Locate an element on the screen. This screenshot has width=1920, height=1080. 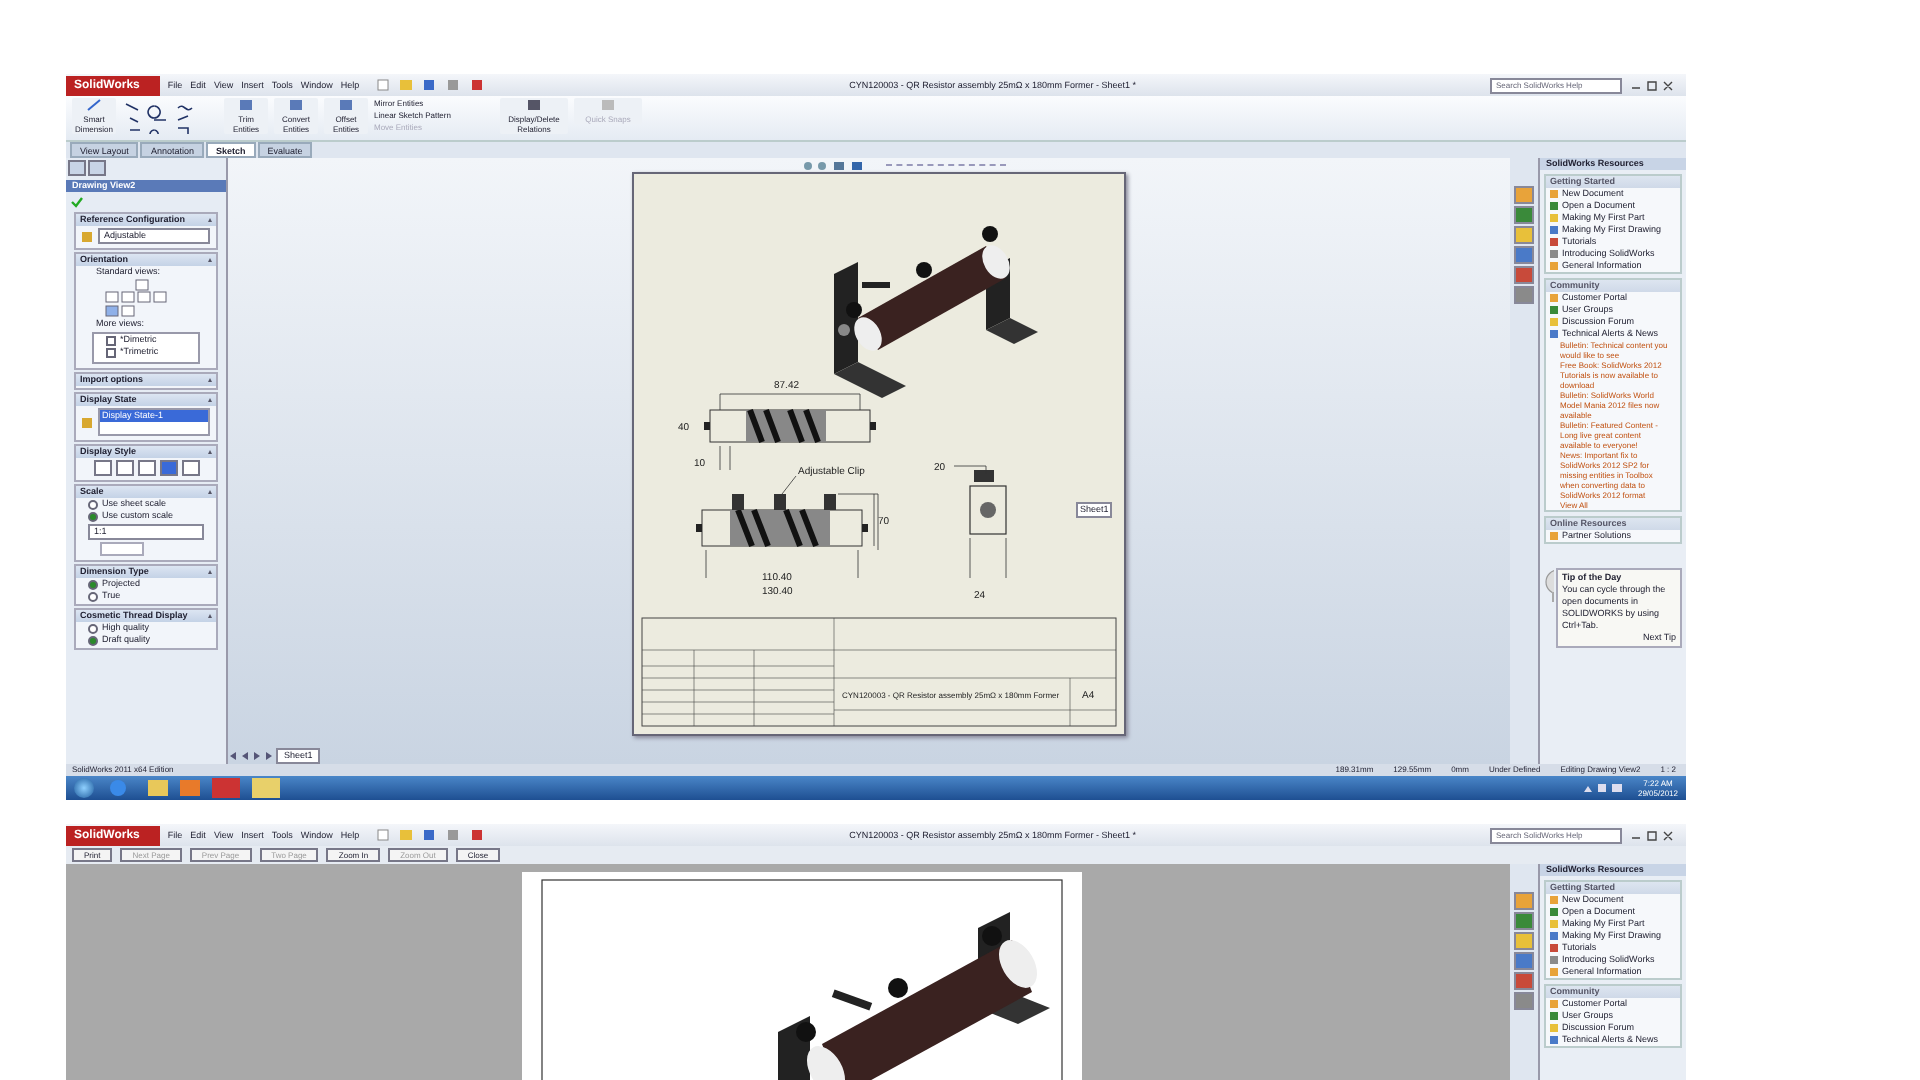
feature-tree-tab-icon is located at coordinates (77, 168).